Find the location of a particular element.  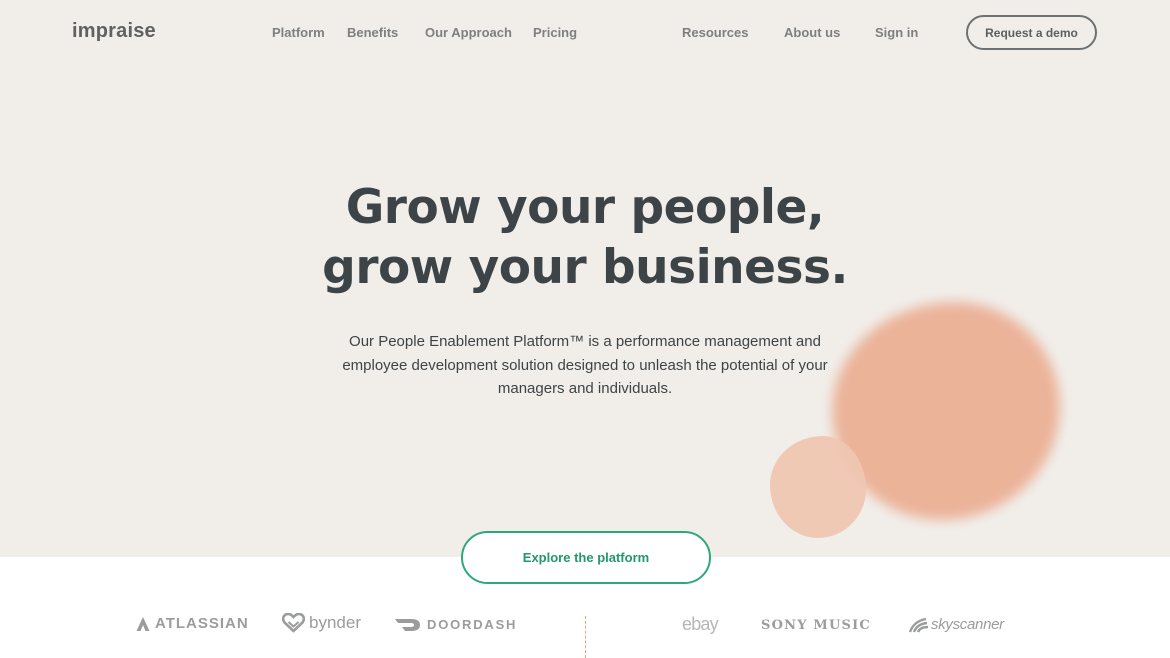

skyscanner-logo: skyscanner is located at coordinates (956, 624).